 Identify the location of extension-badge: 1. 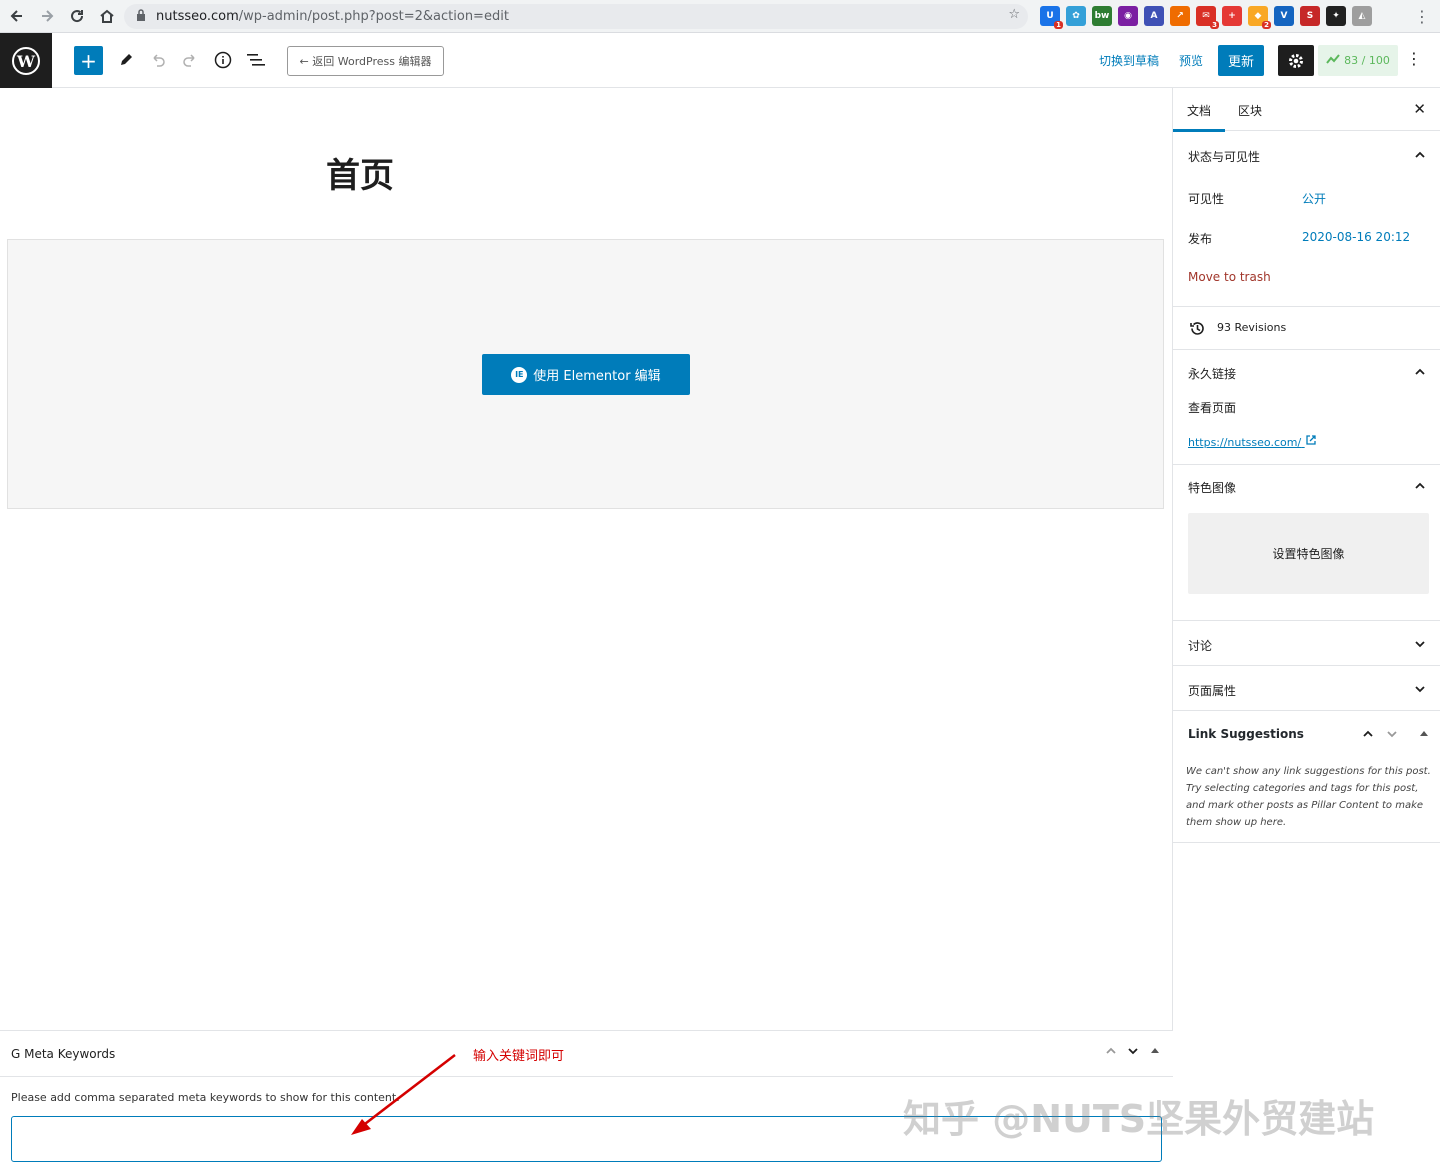
(1058, 25).